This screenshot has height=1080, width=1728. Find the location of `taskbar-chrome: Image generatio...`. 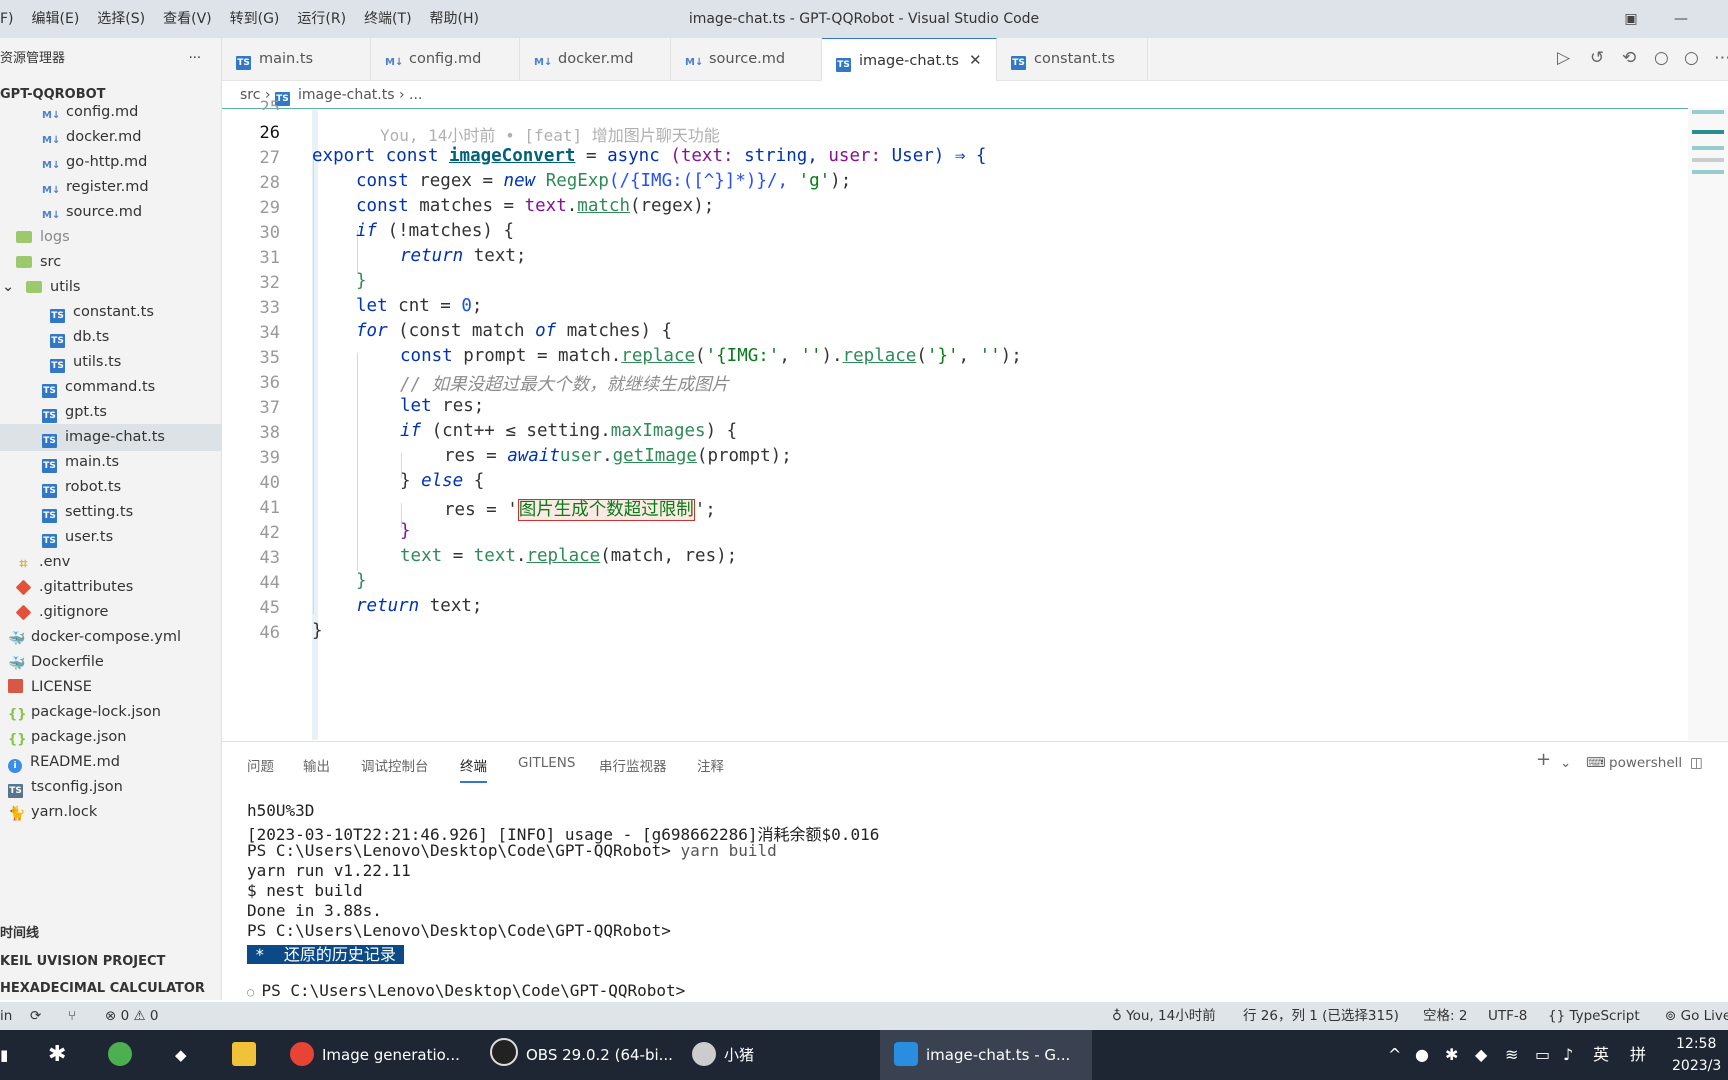

taskbar-chrome: Image generatio... is located at coordinates (378, 1055).